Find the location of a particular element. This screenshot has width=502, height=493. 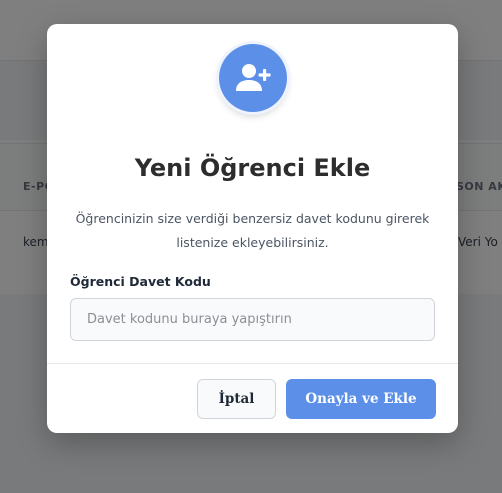

confirm-add-button: Onayla ve Ekle is located at coordinates (361, 399).